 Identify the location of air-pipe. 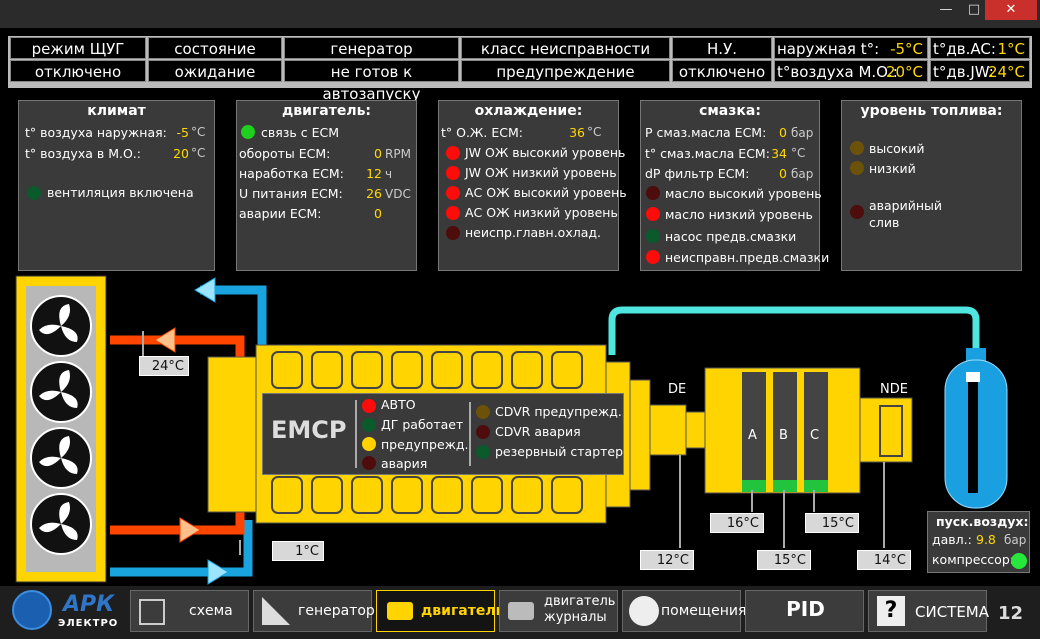
(794, 330).